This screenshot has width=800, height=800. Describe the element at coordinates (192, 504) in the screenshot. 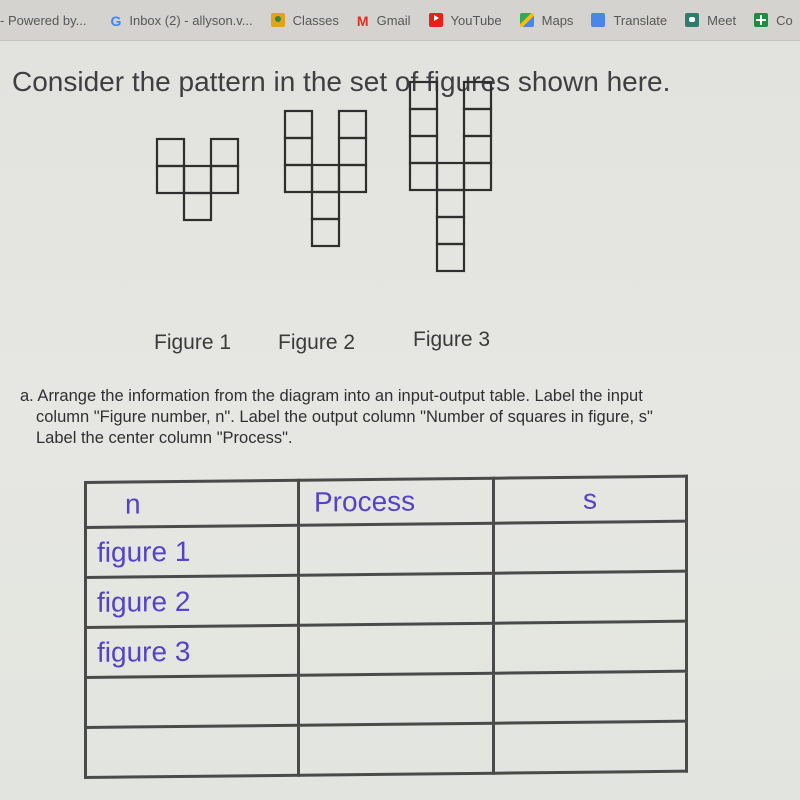

I see `header-n: n` at that location.